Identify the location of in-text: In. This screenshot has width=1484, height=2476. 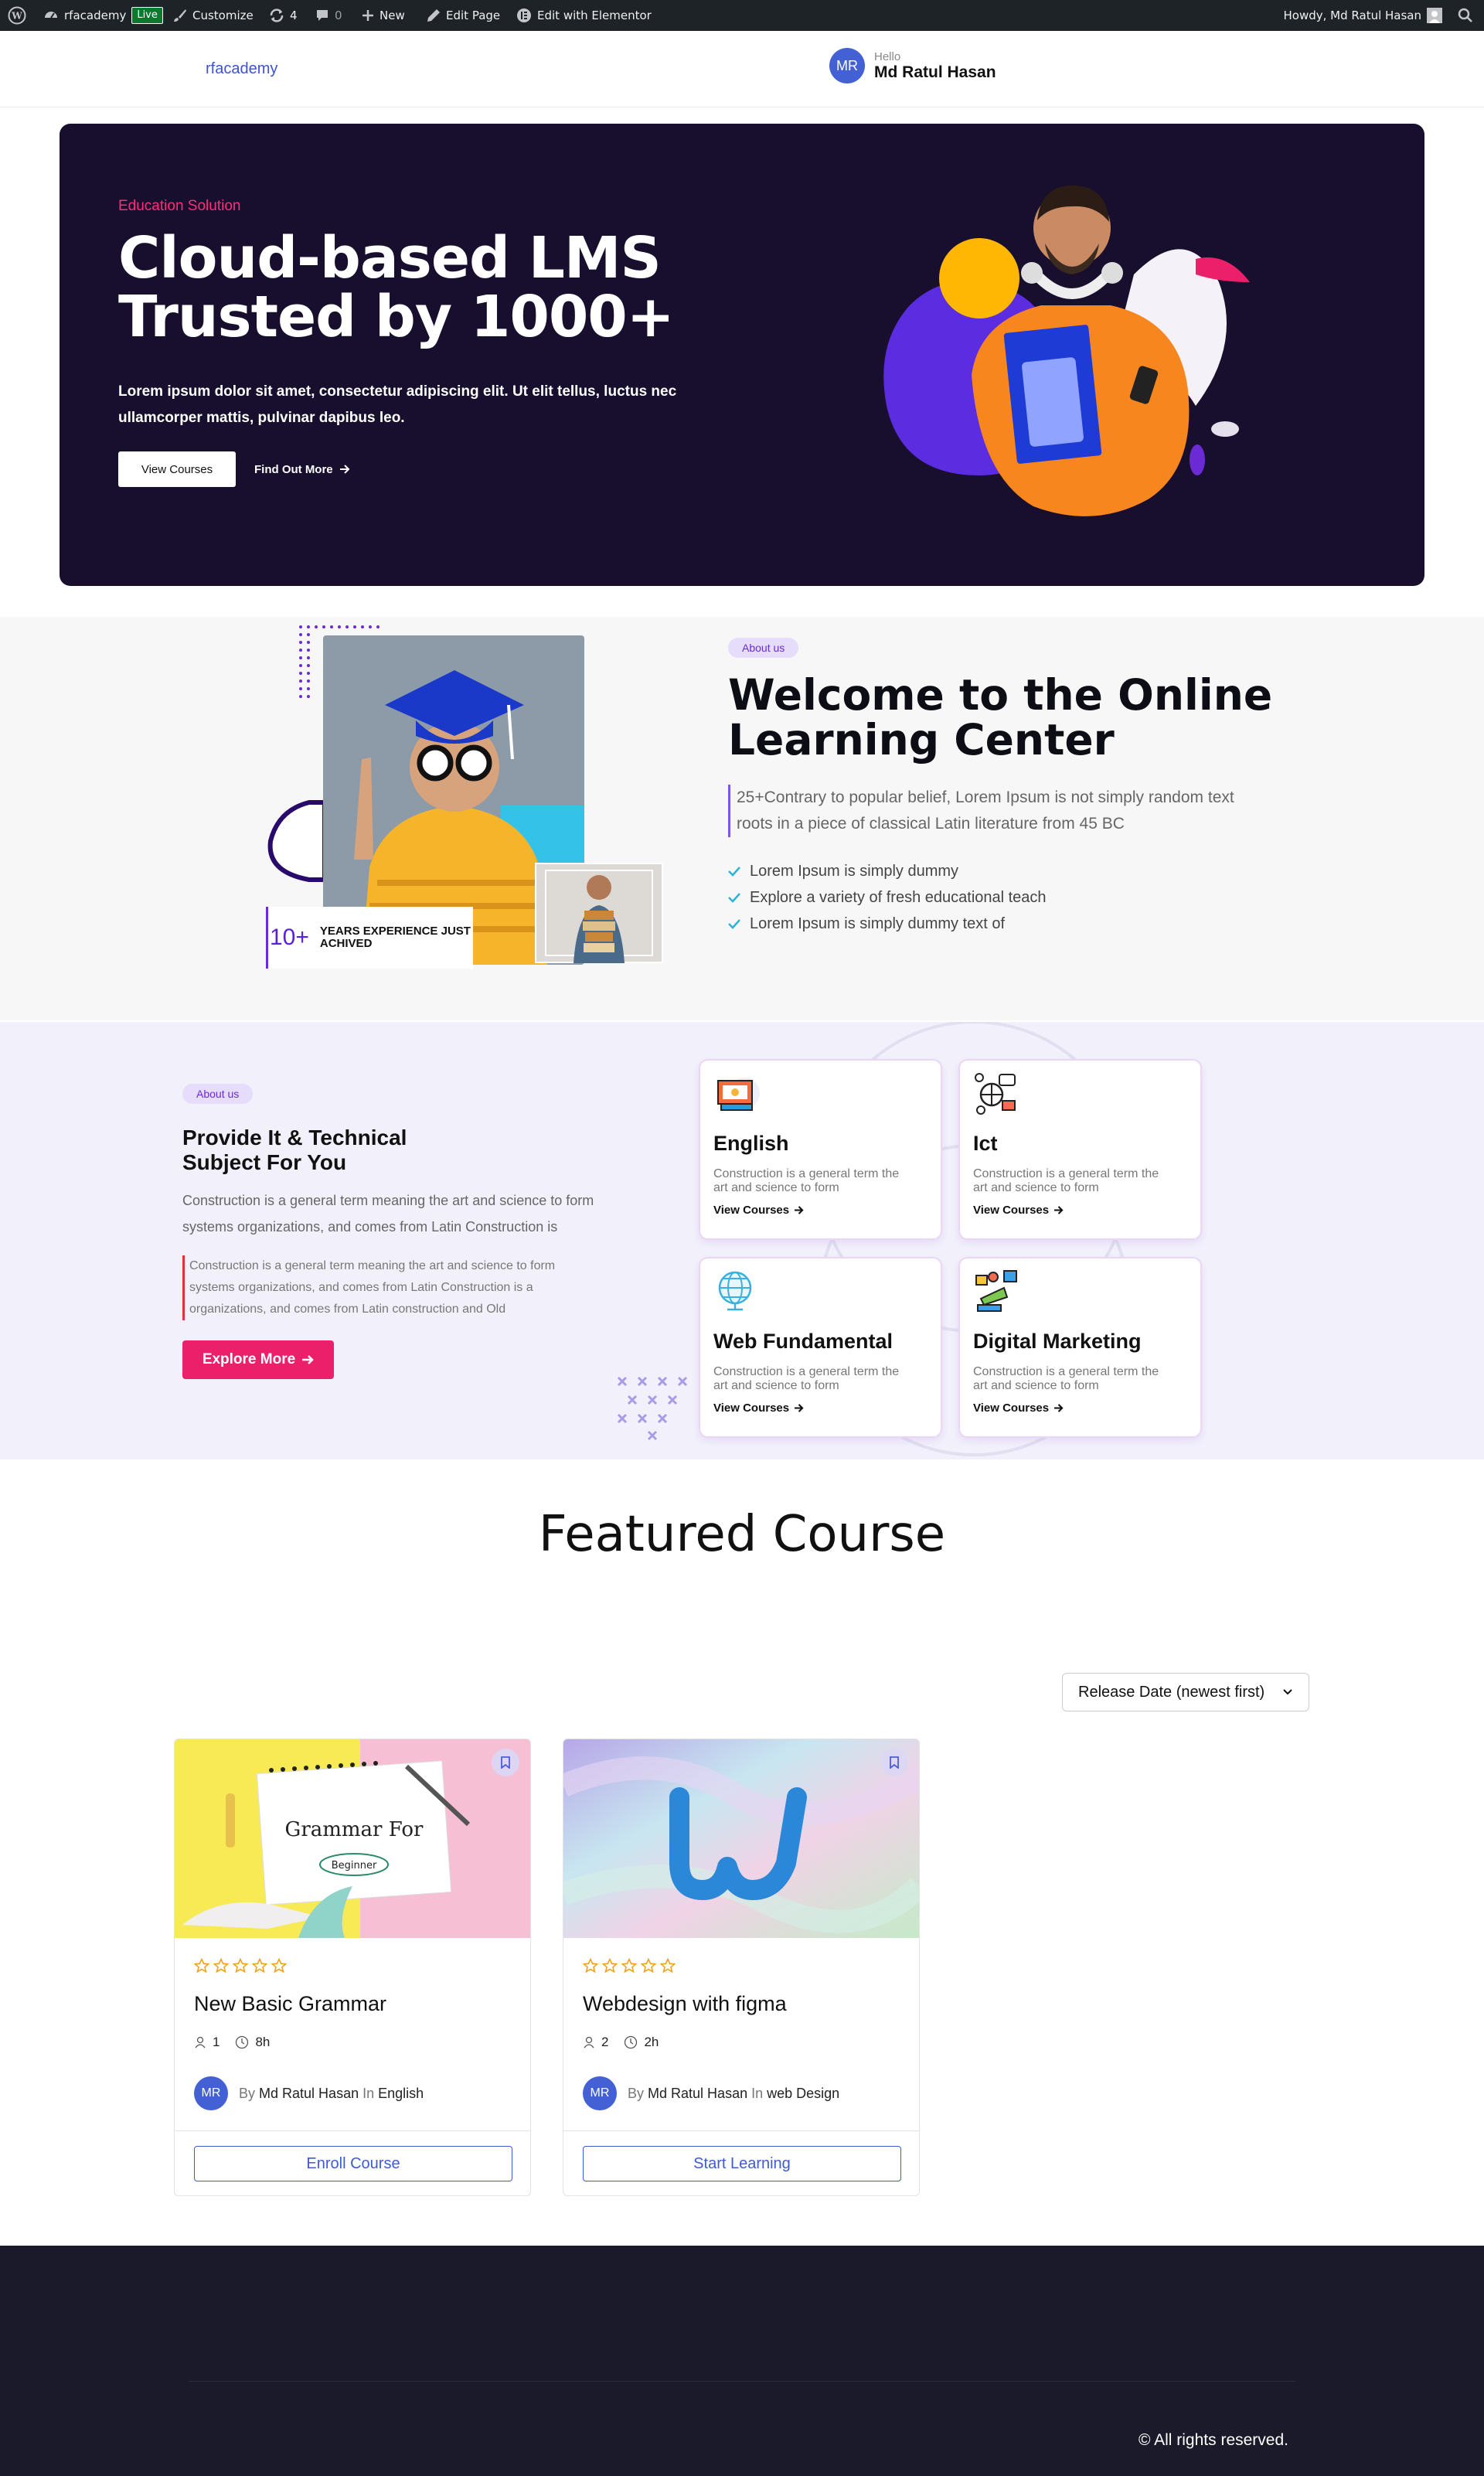
(757, 2093).